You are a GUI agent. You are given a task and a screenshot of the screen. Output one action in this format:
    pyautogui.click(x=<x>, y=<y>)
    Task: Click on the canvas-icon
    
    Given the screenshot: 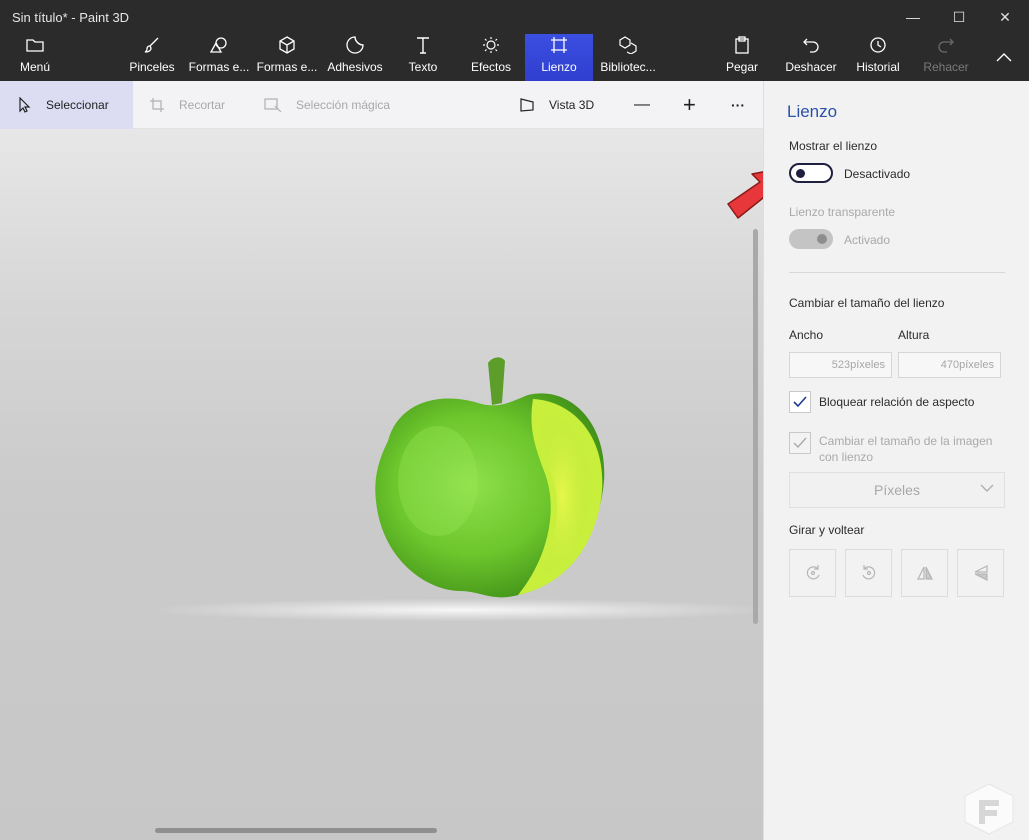 What is the action you would take?
    pyautogui.click(x=559, y=45)
    